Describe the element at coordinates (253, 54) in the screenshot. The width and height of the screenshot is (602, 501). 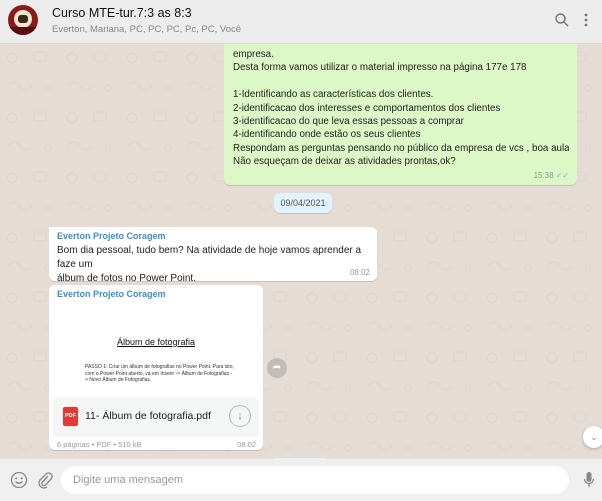
I see `message-line: empresa.` at that location.